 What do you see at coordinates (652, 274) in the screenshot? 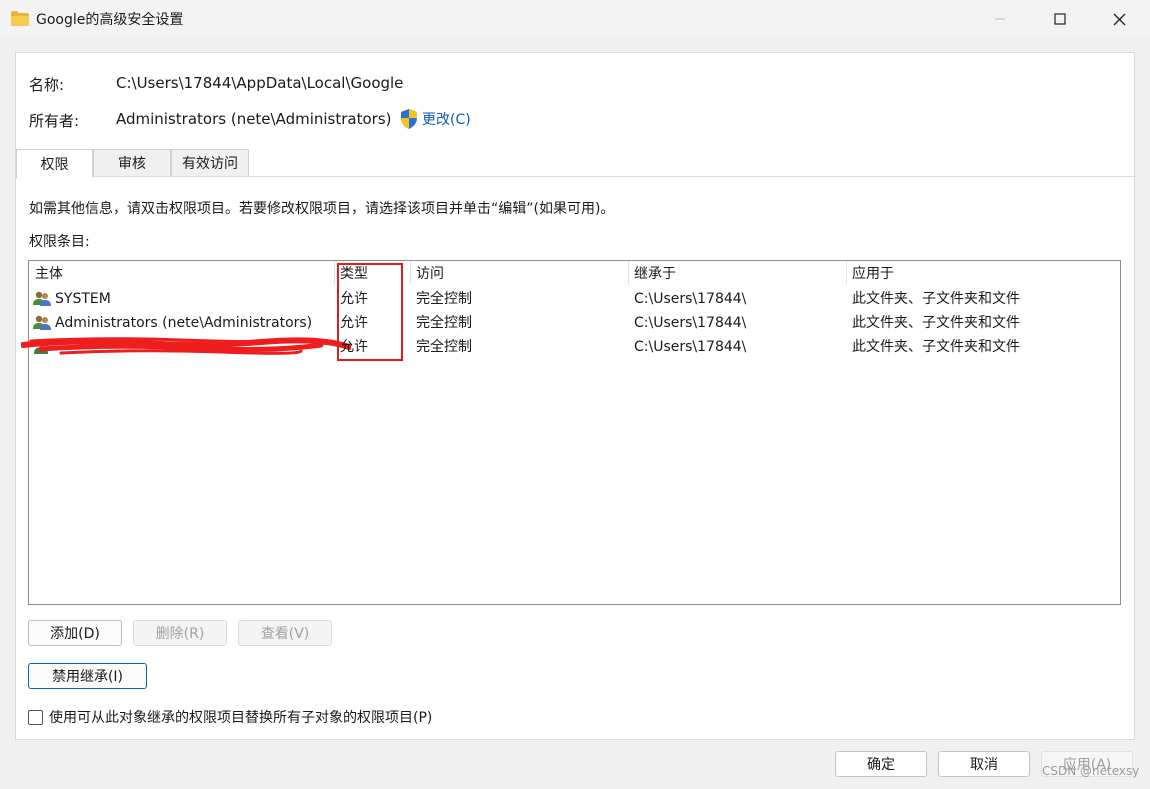
I see `column-header-inherited-from: 继承于` at bounding box center [652, 274].